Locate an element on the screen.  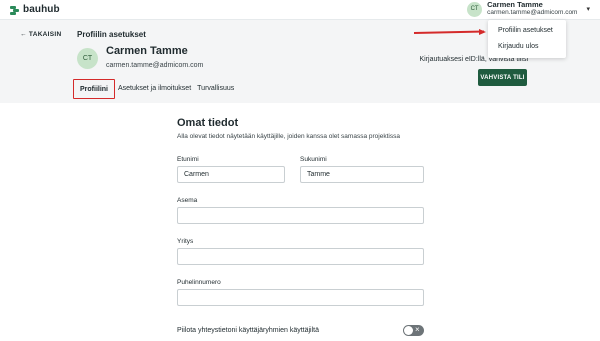
tab-settings-notifications: Asetukset ja ilmoitukset is located at coordinates (154, 89).